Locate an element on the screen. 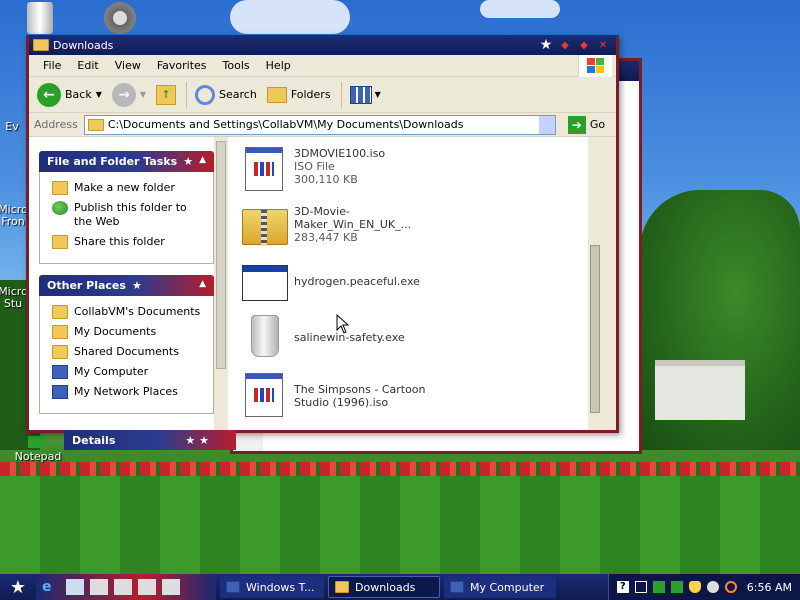 This screenshot has width=800, height=600. go-arrow-icon: ➔ is located at coordinates (576, 124).